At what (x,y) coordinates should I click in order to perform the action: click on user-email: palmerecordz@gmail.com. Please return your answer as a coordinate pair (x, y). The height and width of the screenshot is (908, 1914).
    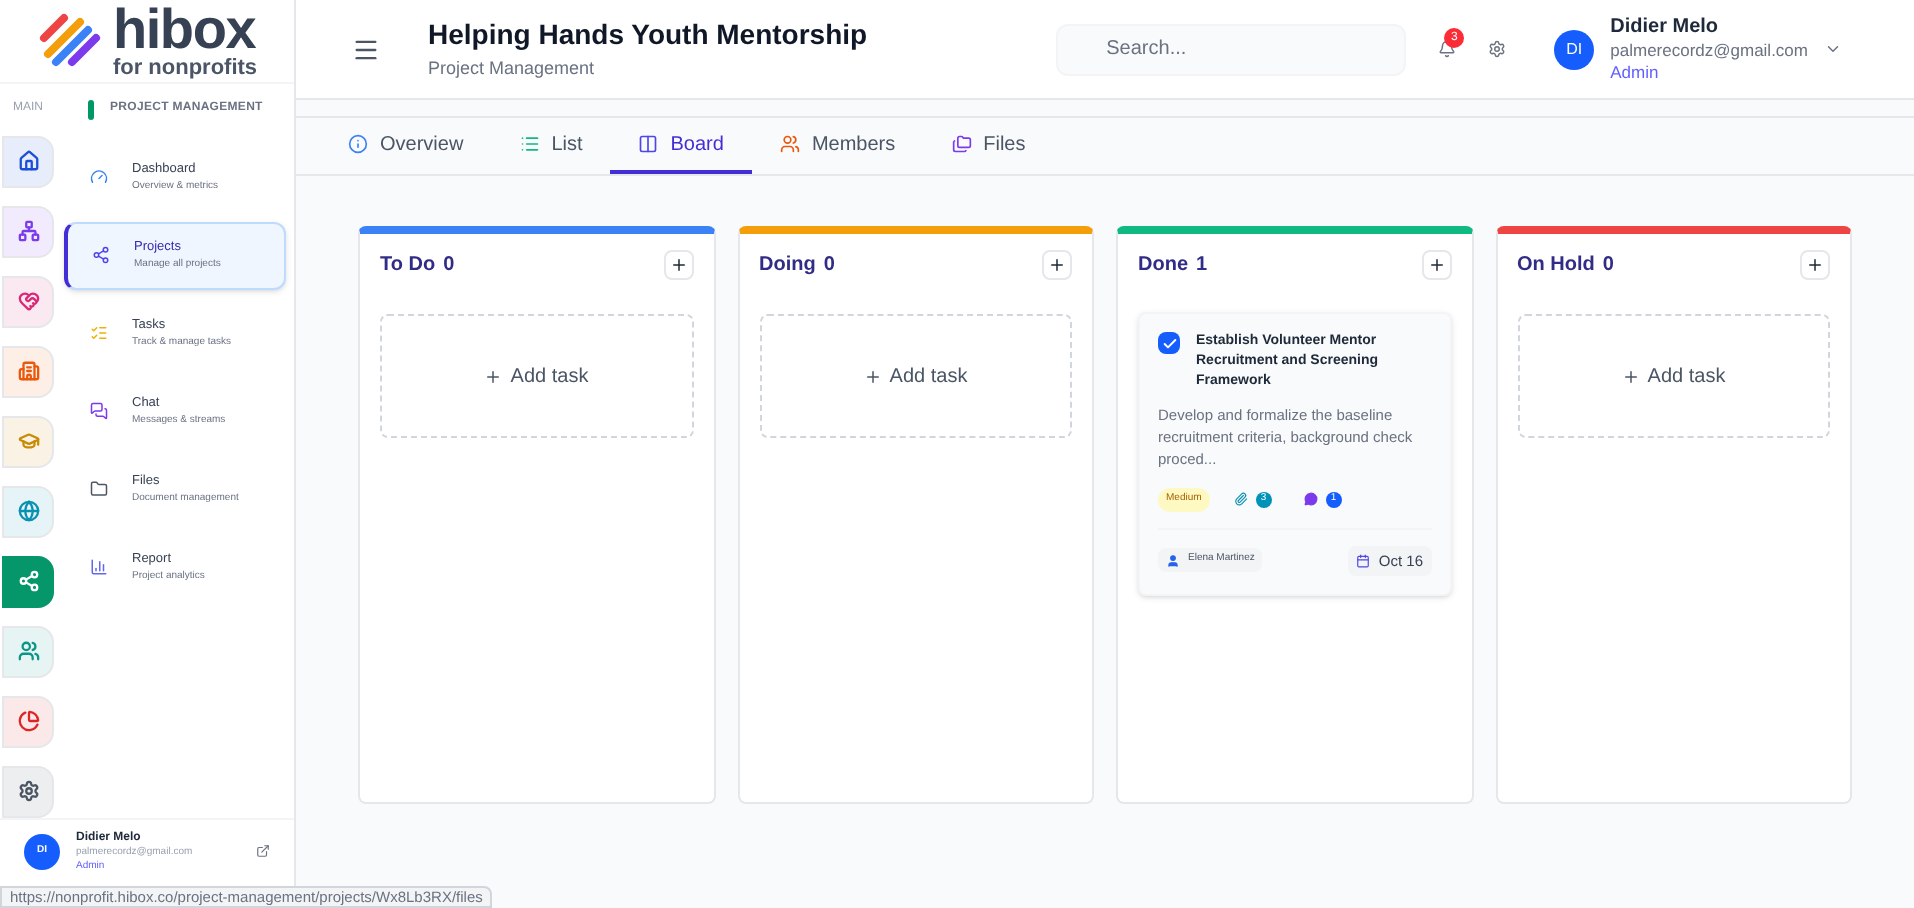
    Looking at the image, I should click on (1709, 51).